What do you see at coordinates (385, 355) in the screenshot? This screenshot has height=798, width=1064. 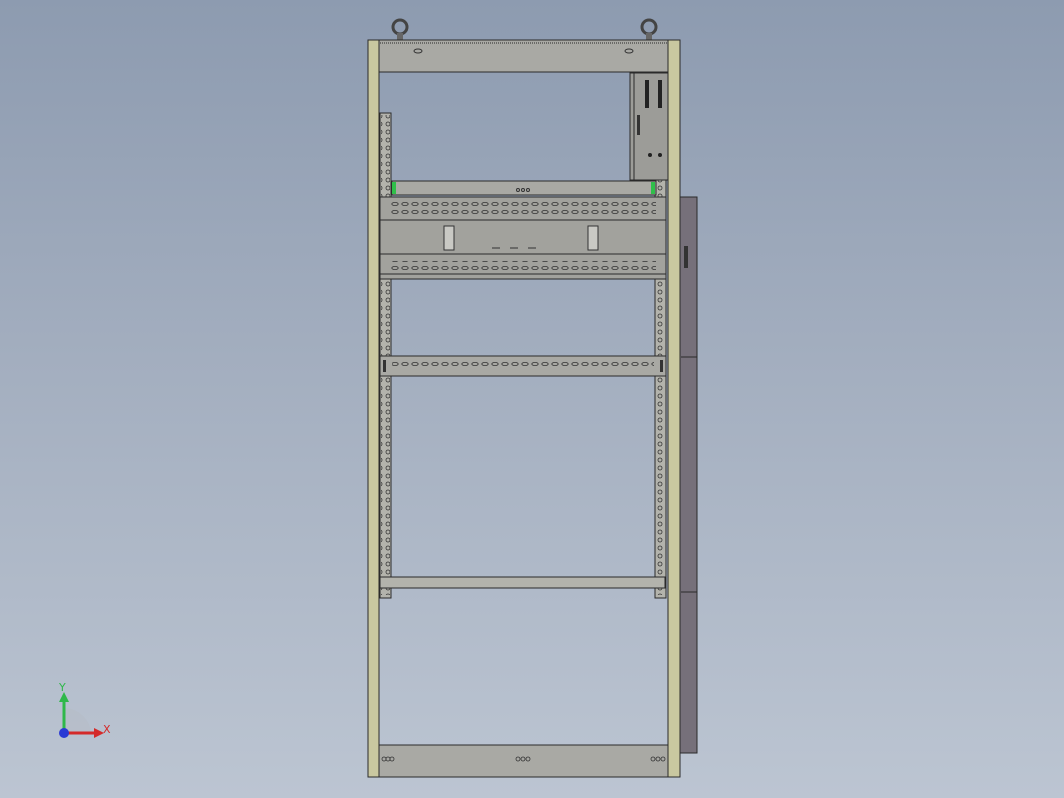 I see `mounting-rail-left-holes` at bounding box center [385, 355].